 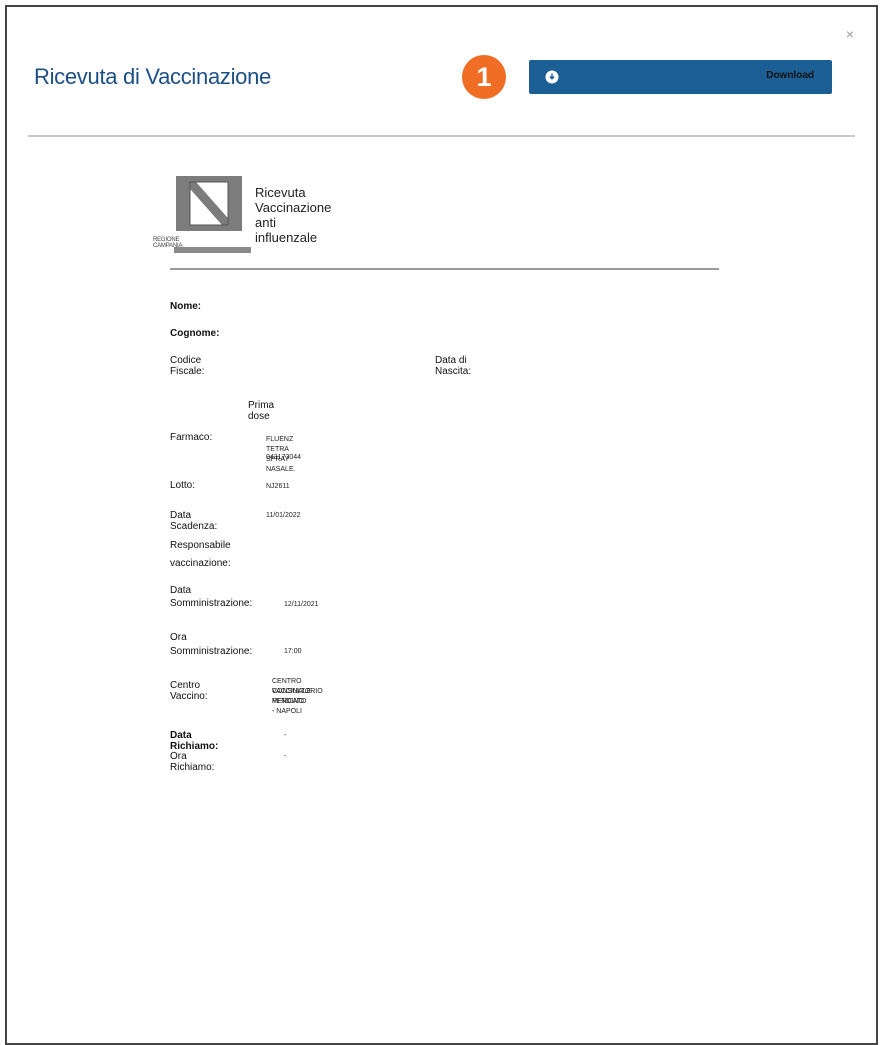 What do you see at coordinates (200, 545) in the screenshot?
I see `responsabile-label-1: Responsabile` at bounding box center [200, 545].